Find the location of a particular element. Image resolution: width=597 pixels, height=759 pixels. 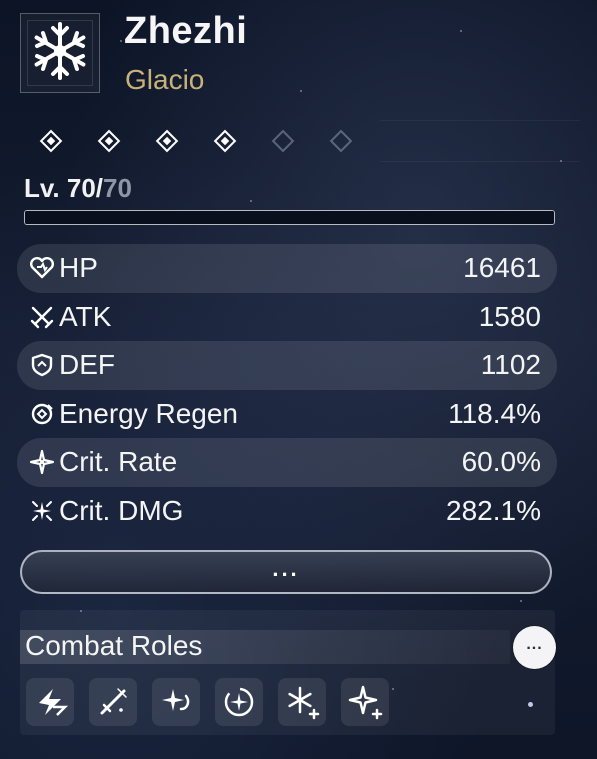

star-circle-role-icon is located at coordinates (239, 702).